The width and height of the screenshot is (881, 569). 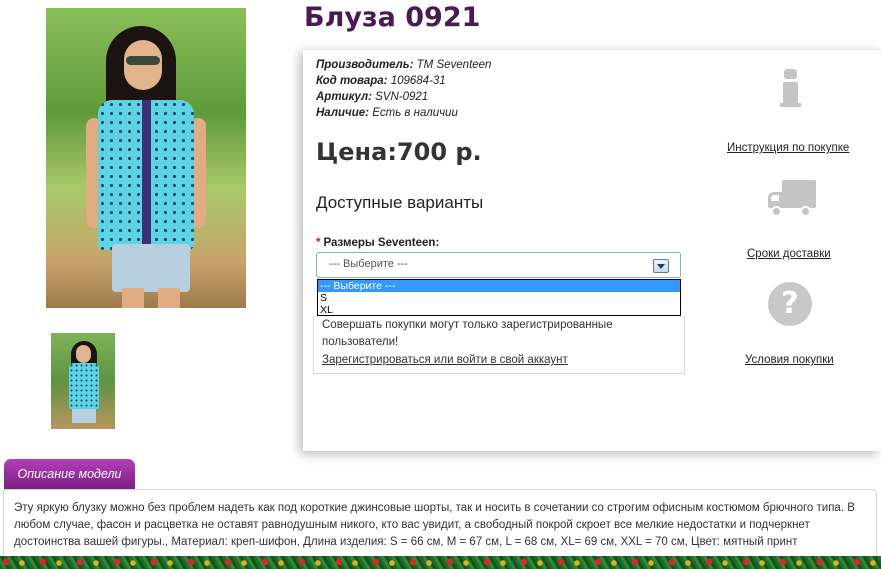 What do you see at coordinates (372, 97) in the screenshot?
I see `meta-sku: Артикул: SVN-0921` at bounding box center [372, 97].